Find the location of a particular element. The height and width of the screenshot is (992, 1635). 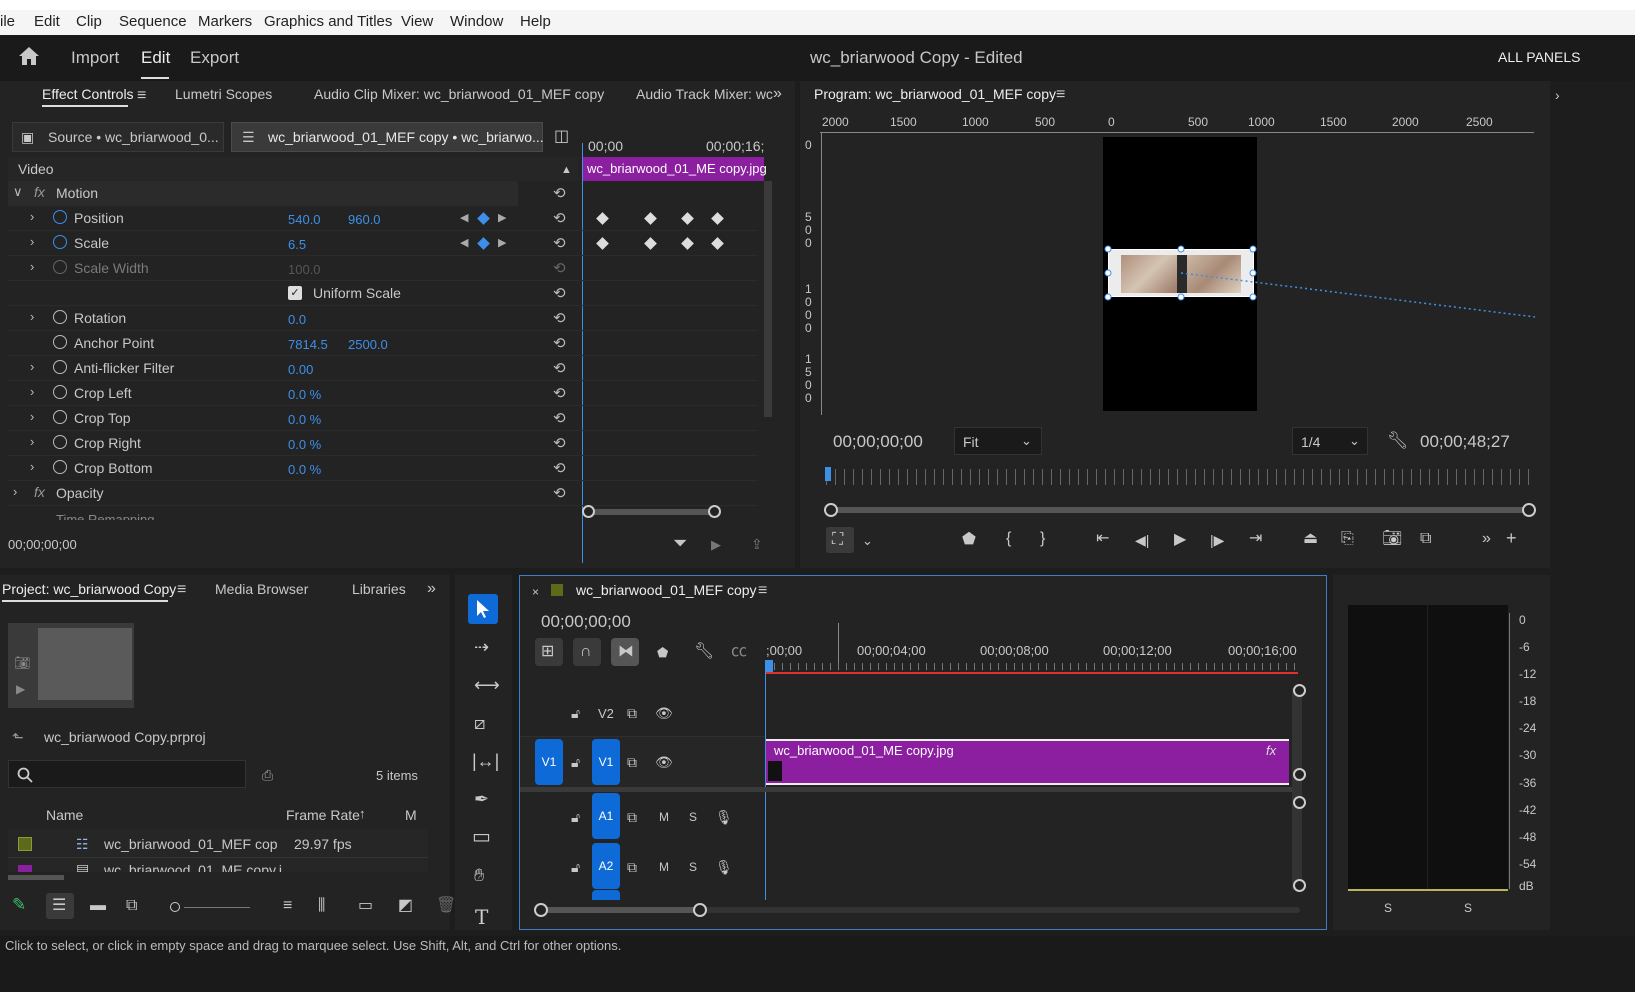

play-icon: ▶ is located at coordinates (1180, 540).